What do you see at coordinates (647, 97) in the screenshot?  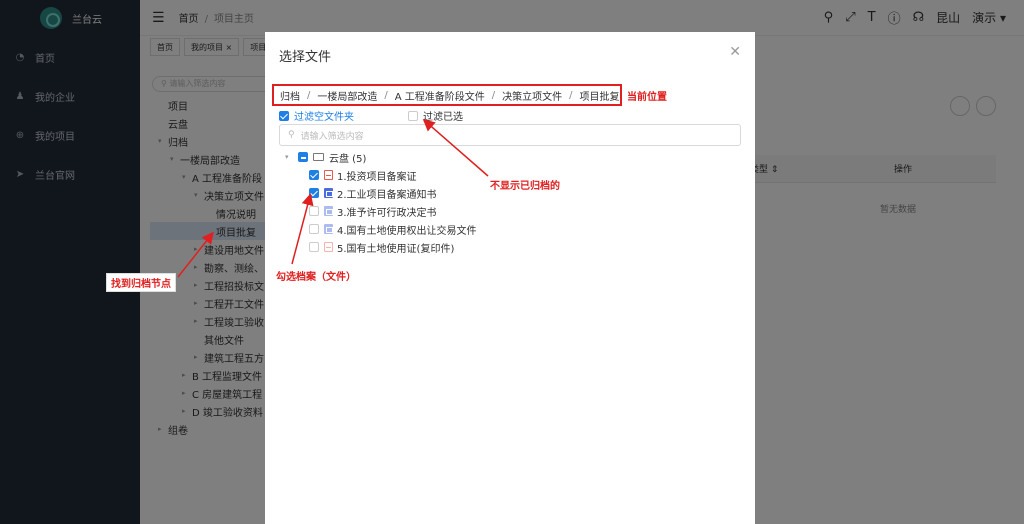 I see `annotation-current-position: 当前位置` at bounding box center [647, 97].